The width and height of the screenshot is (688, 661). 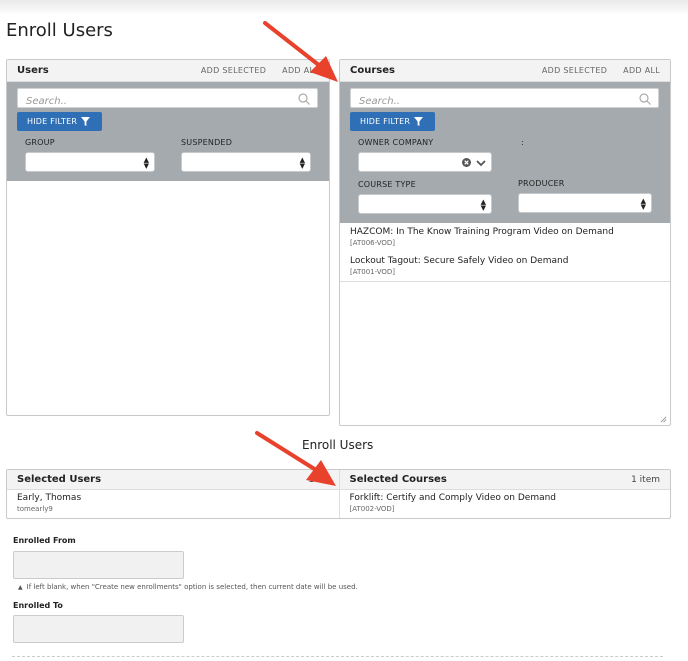 I want to click on suspended-filter-label: SUSPENDED, so click(x=207, y=142).